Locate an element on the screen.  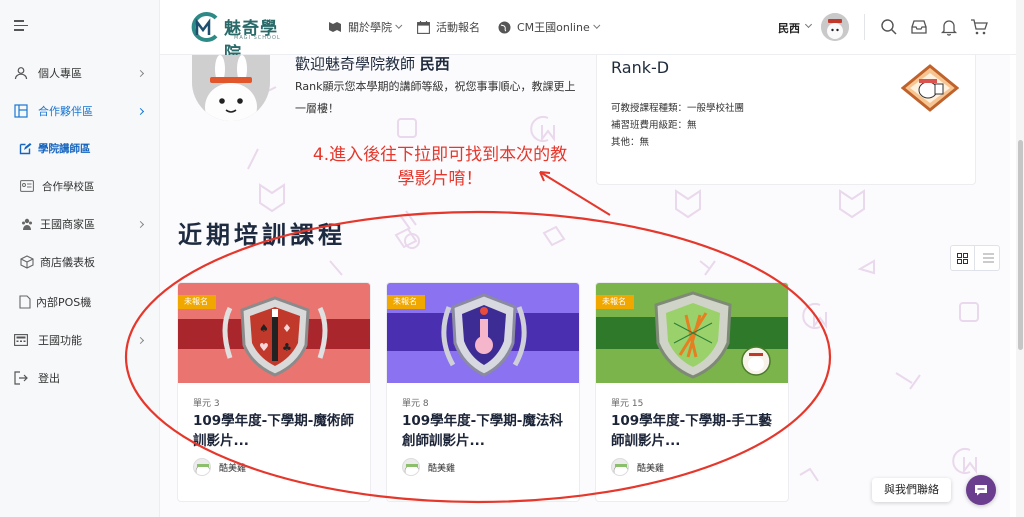
nav-events: 活動報名 is located at coordinates (448, 27).